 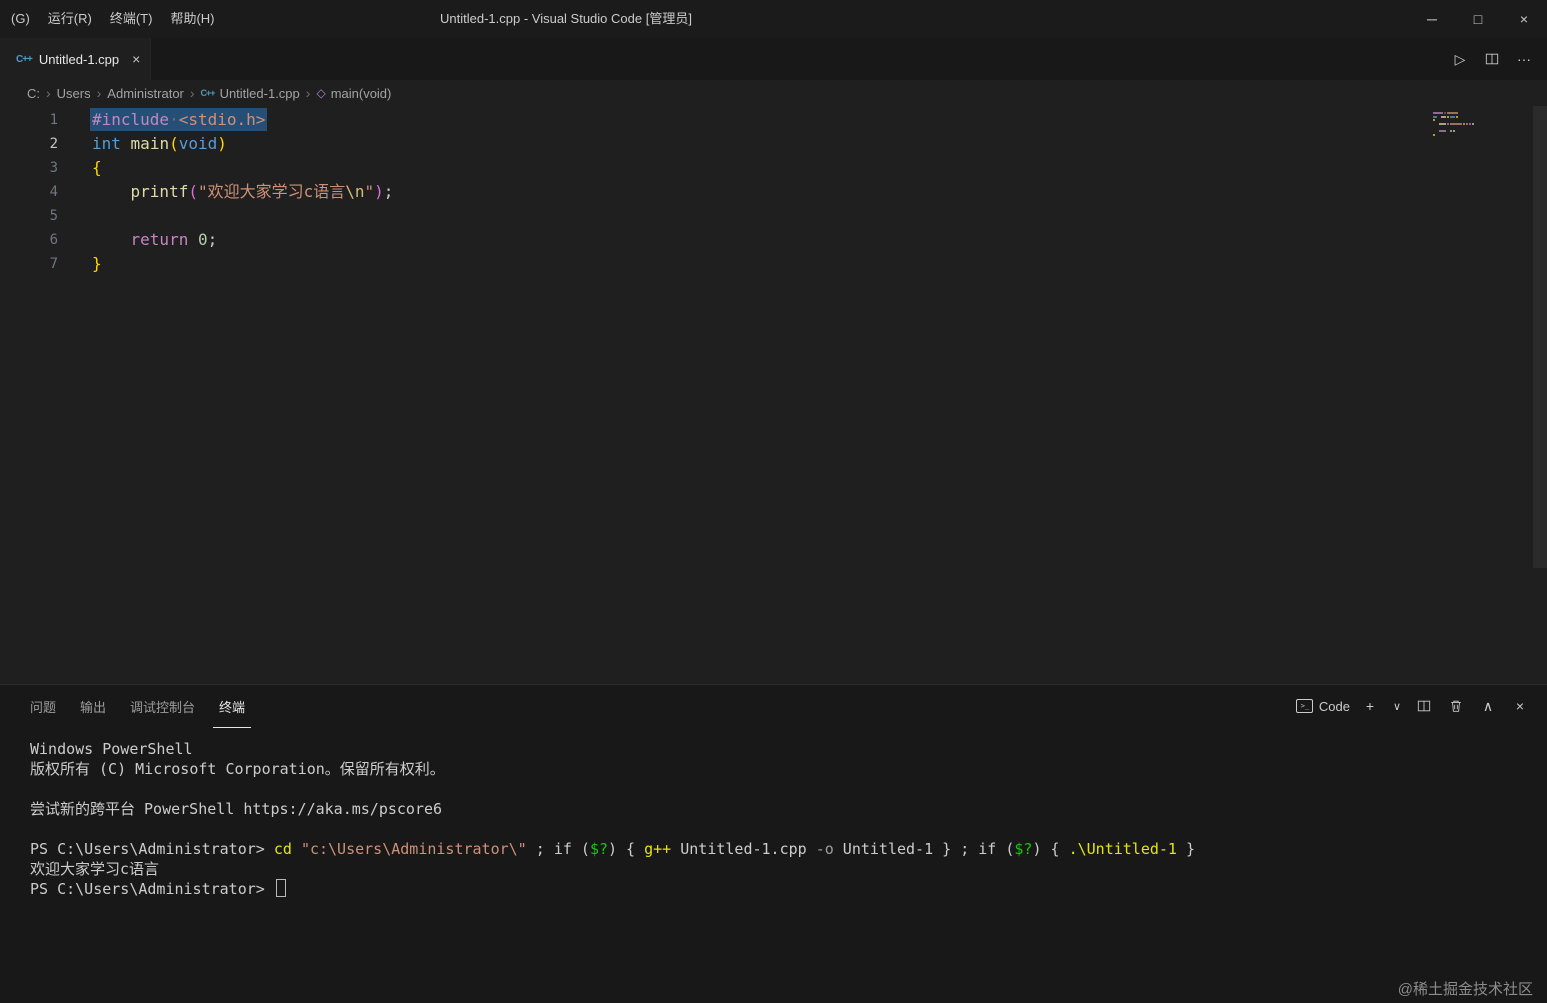 What do you see at coordinates (1478, 19) in the screenshot?
I see `restore-icon: □` at bounding box center [1478, 19].